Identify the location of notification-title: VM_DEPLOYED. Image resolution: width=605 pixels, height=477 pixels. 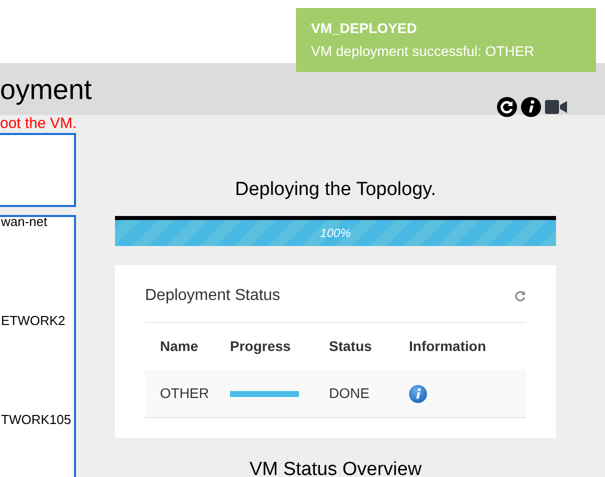
(364, 28).